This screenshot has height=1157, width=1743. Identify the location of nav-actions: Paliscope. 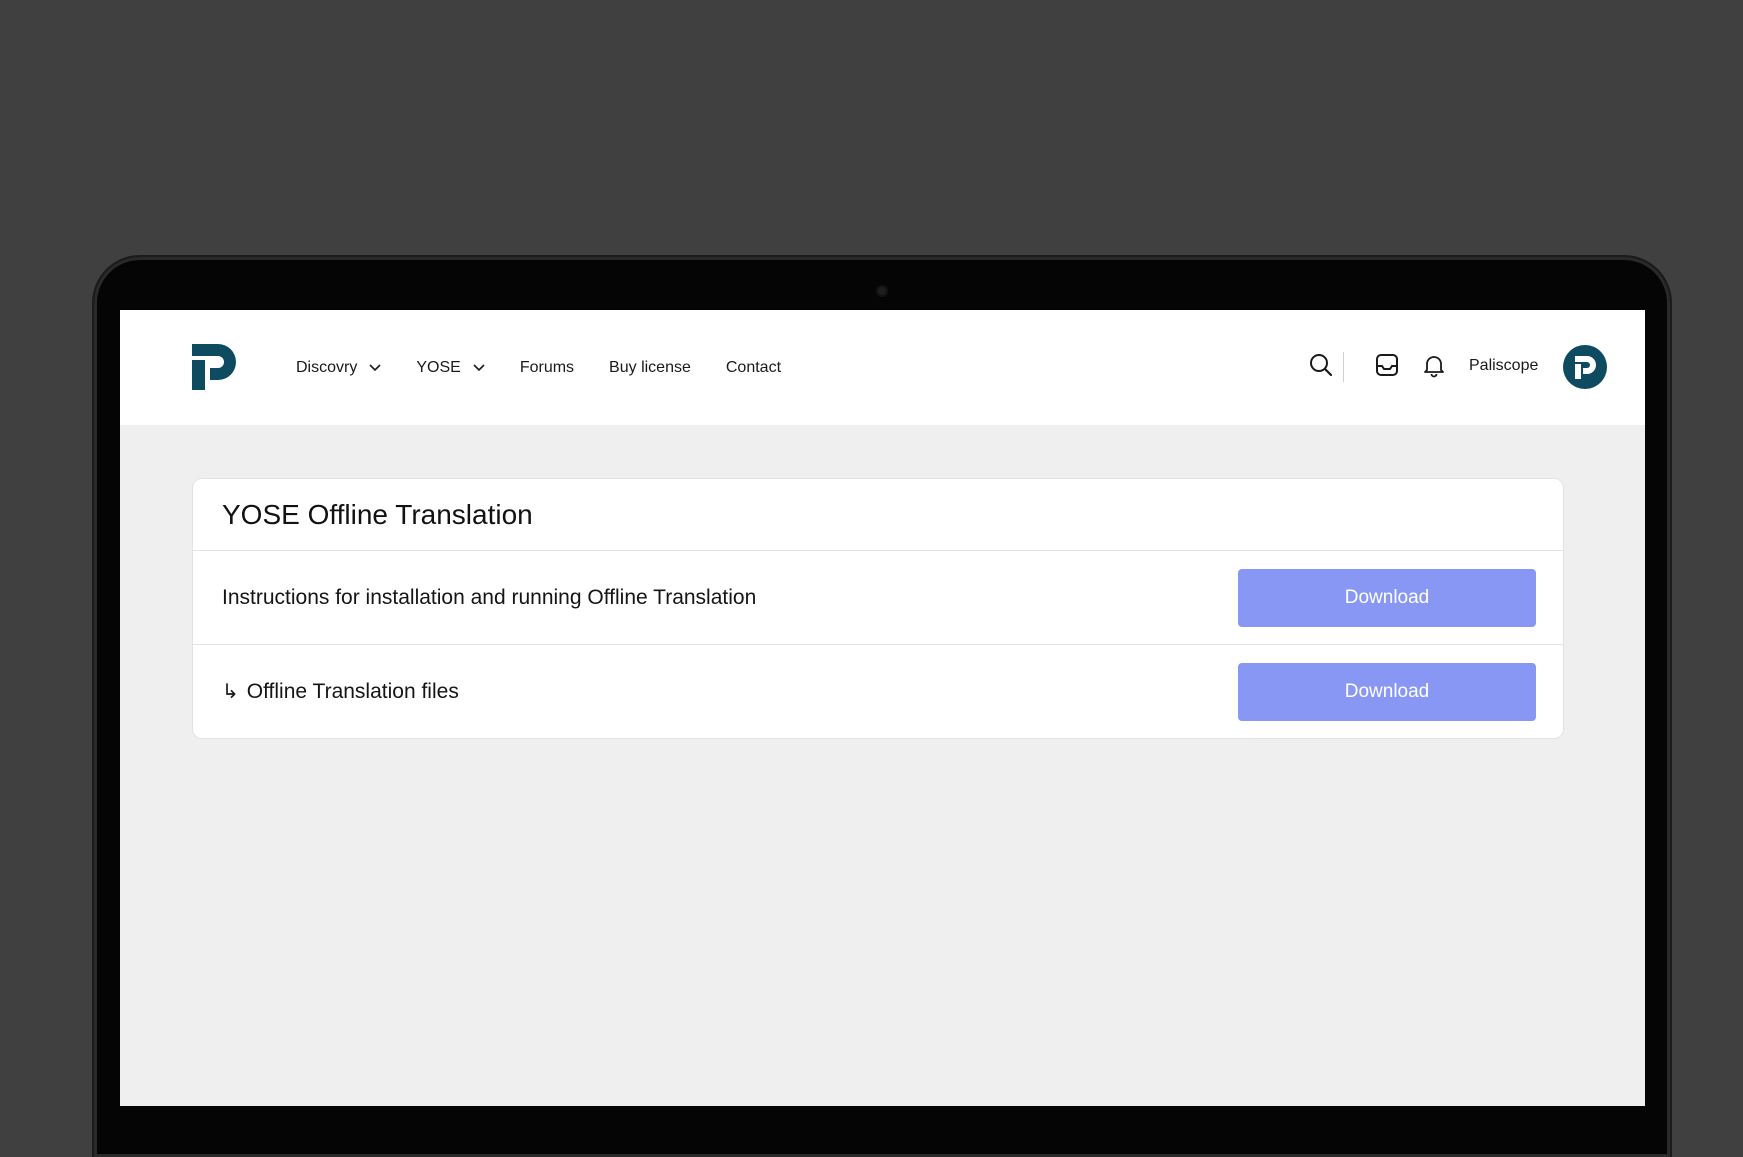
(1435, 367).